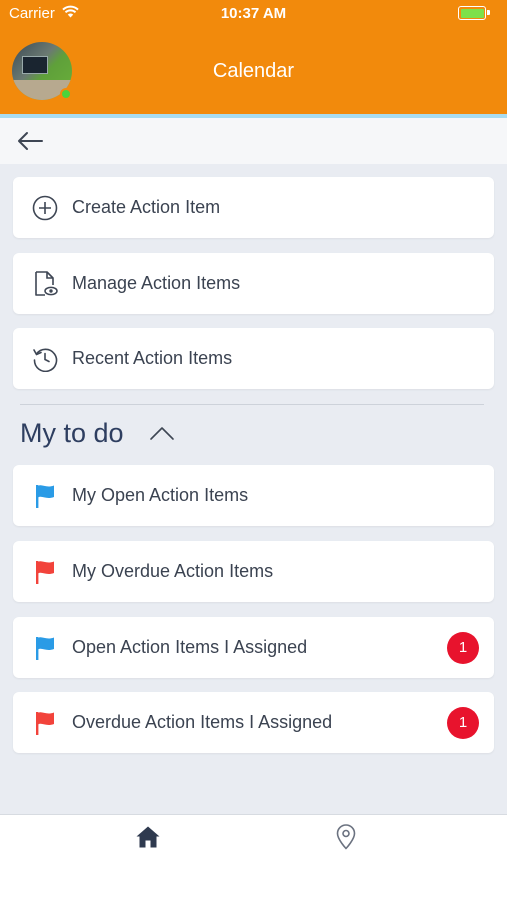  I want to click on card-label: Recent Action Items, so click(152, 358).